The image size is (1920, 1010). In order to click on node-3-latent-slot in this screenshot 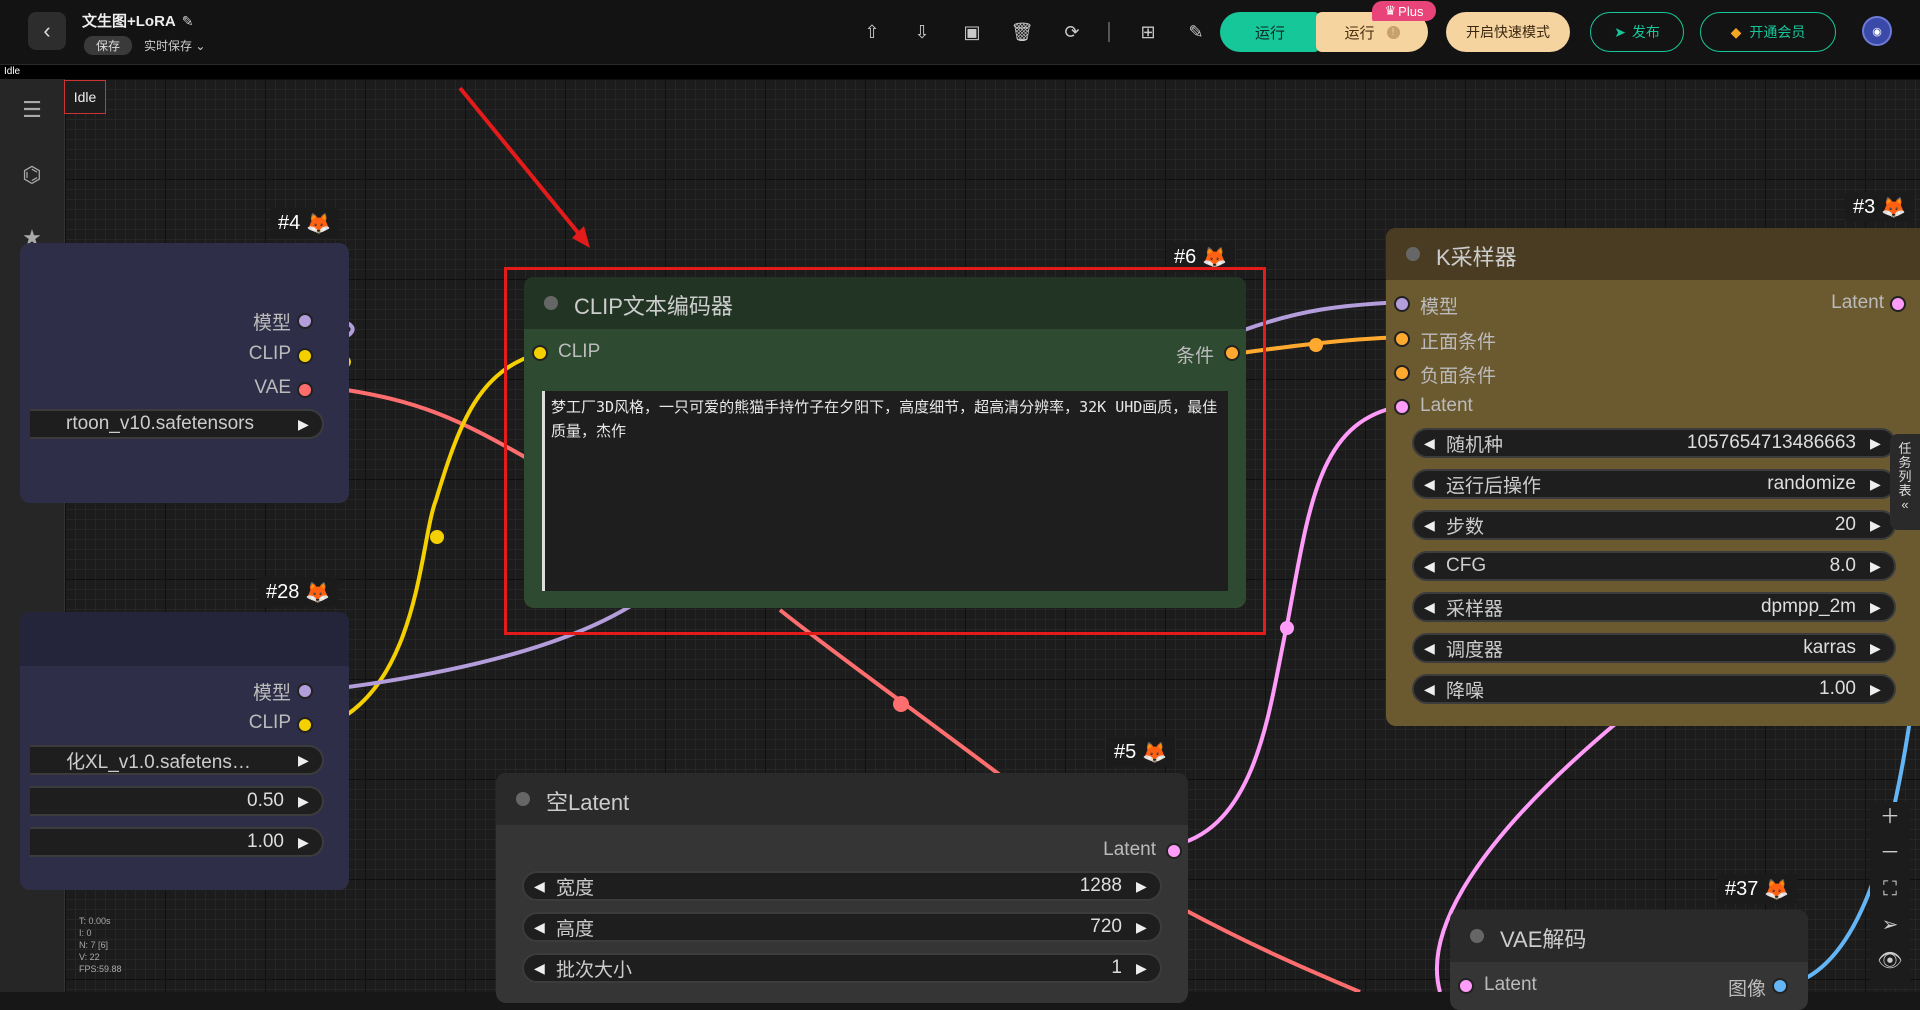, I will do `click(1402, 407)`.